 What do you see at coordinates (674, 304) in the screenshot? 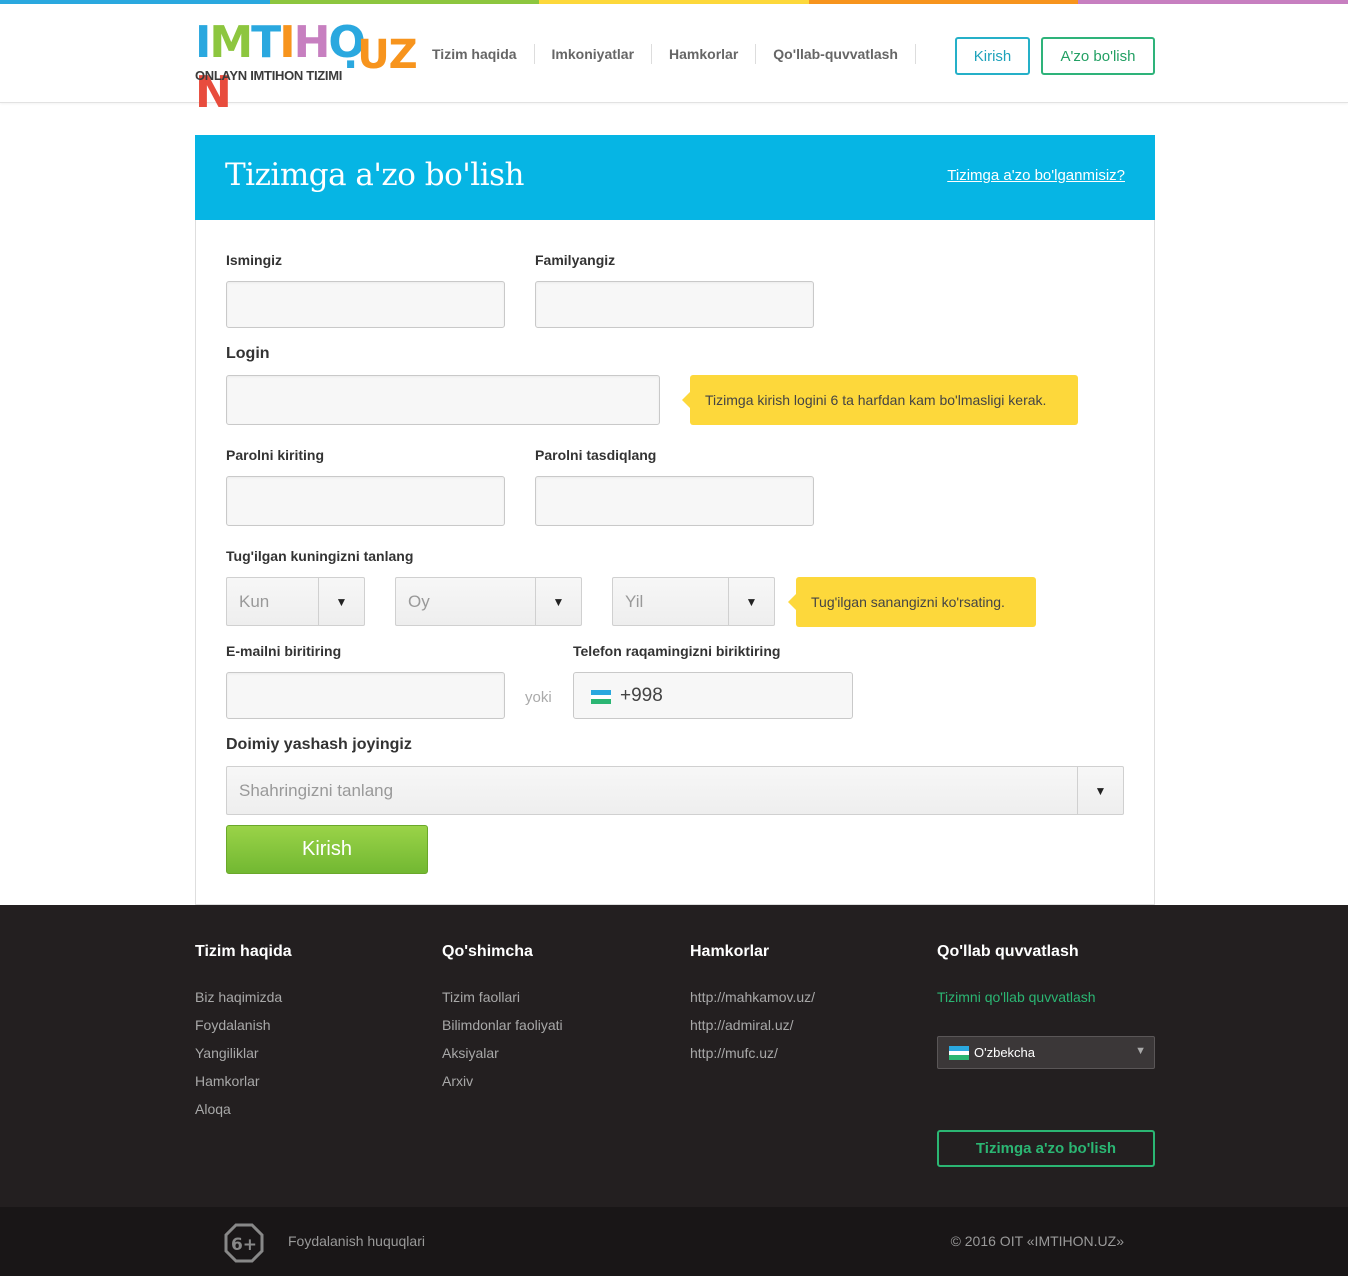
I see `last-name-field` at bounding box center [674, 304].